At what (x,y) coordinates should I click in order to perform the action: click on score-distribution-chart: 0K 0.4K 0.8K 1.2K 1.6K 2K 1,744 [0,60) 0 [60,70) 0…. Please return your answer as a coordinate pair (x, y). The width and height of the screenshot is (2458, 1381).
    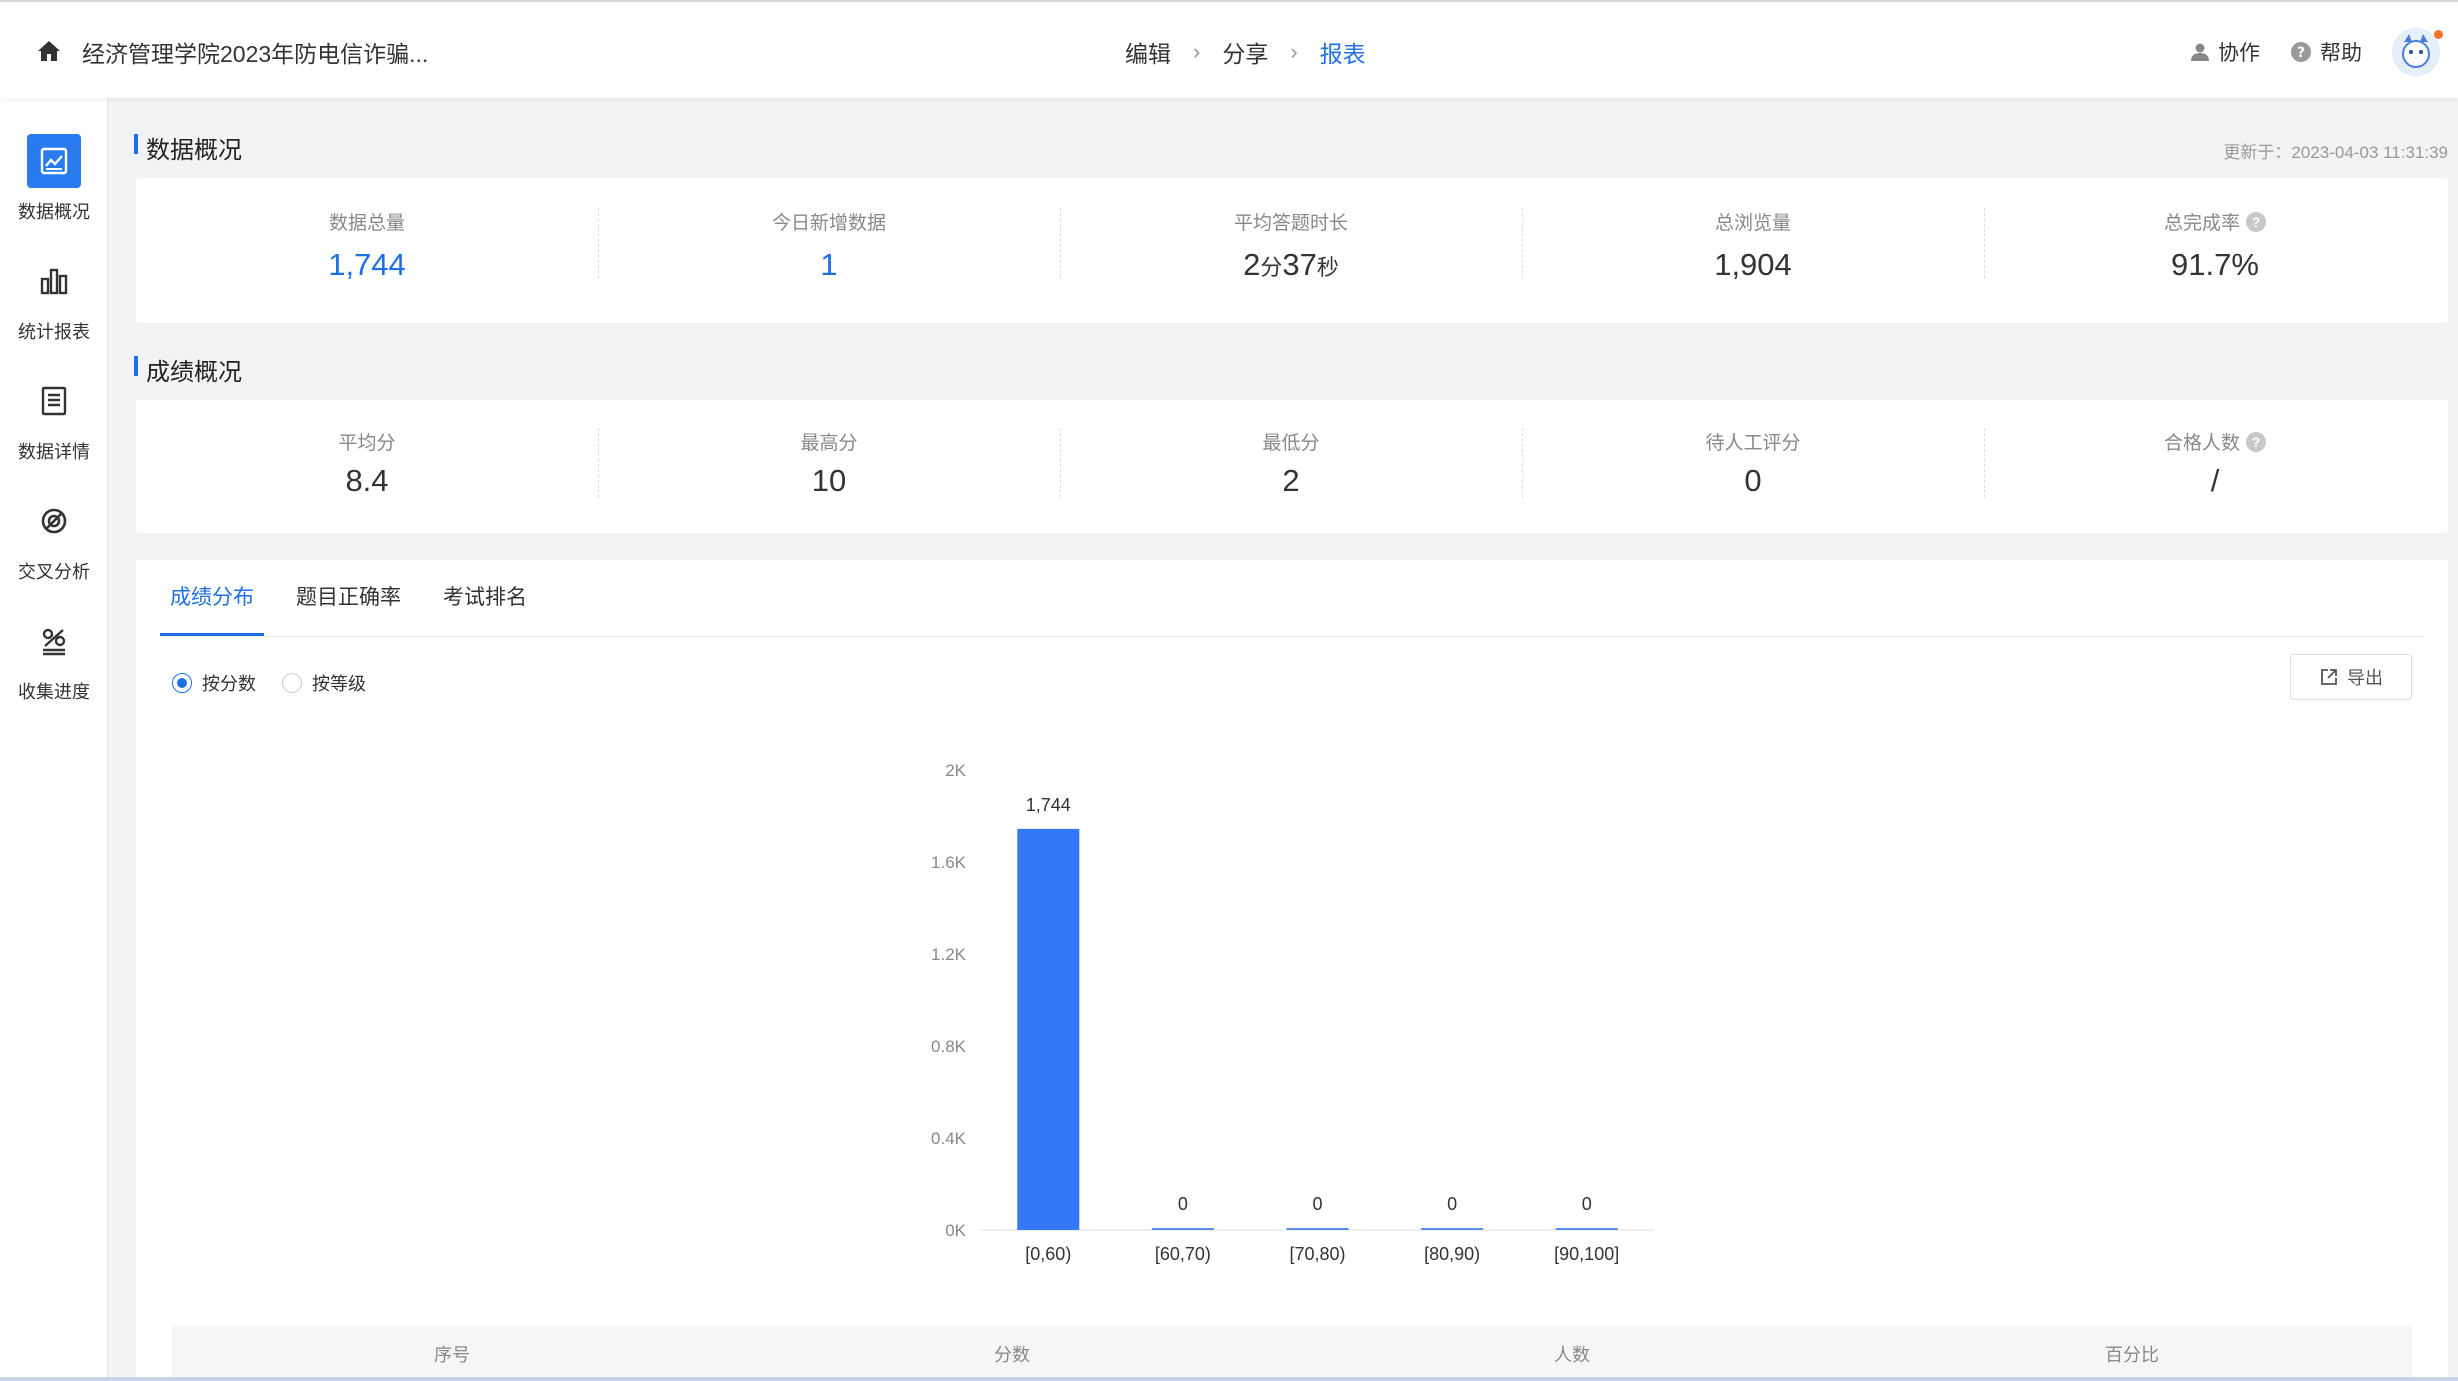
    Looking at the image, I should click on (1292, 1012).